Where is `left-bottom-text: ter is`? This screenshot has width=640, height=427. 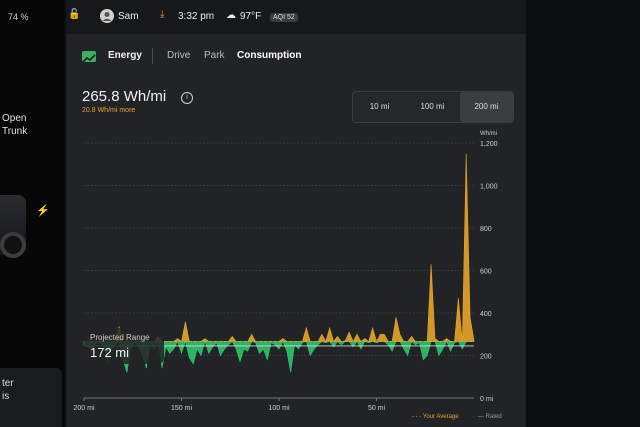
left-bottom-text: ter is is located at coordinates (8, 390).